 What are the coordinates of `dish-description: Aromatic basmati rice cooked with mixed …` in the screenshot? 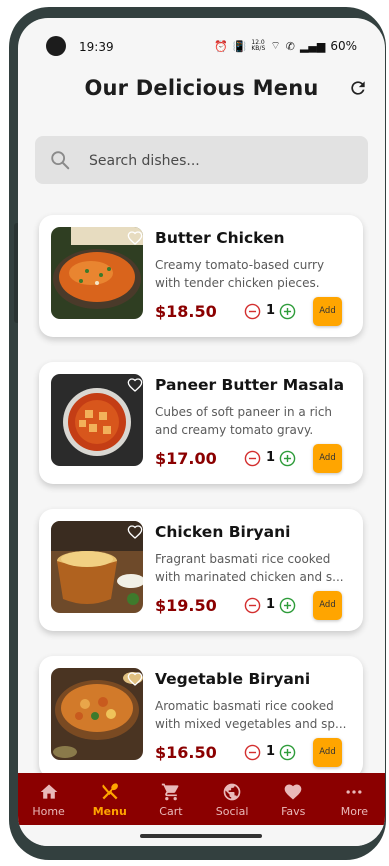 It's located at (252, 715).